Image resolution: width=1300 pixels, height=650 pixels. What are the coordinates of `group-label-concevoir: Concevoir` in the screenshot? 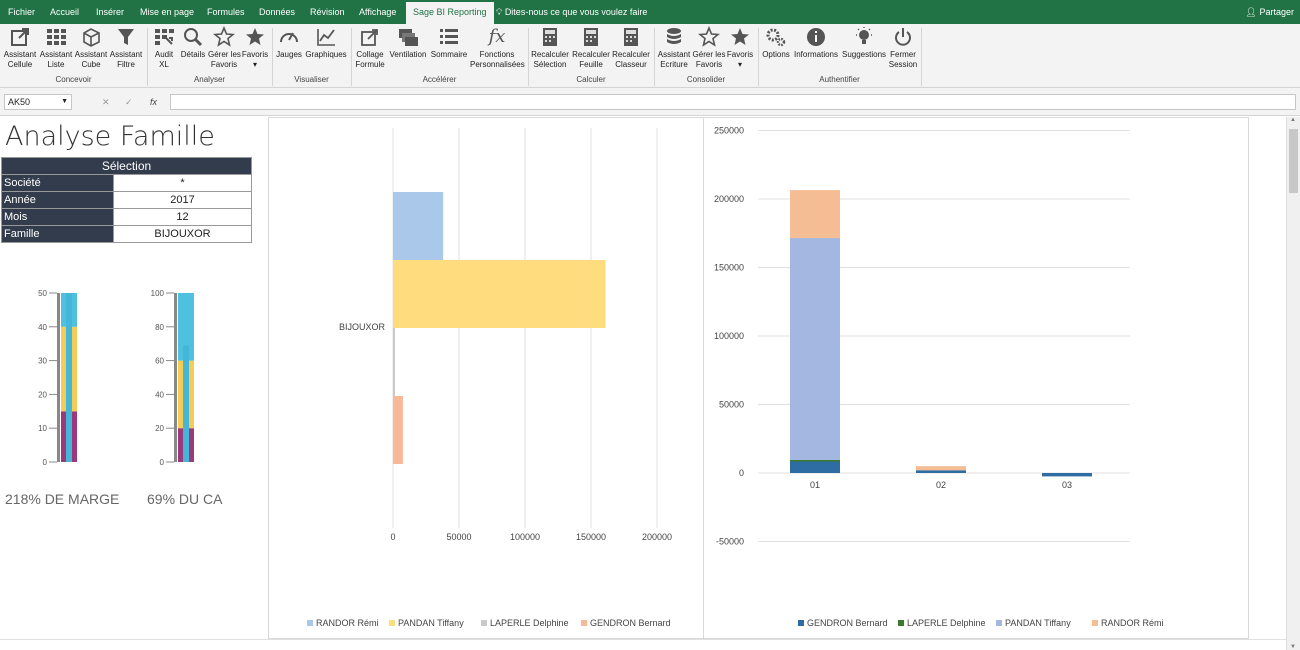 It's located at (73, 79).